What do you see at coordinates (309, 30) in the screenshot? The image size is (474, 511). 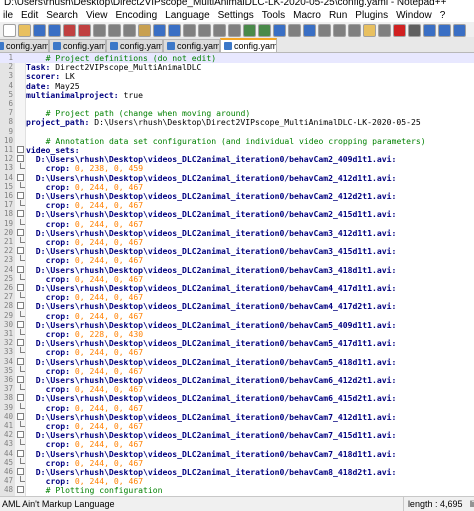 I see `indent-guide-icon` at bounding box center [309, 30].